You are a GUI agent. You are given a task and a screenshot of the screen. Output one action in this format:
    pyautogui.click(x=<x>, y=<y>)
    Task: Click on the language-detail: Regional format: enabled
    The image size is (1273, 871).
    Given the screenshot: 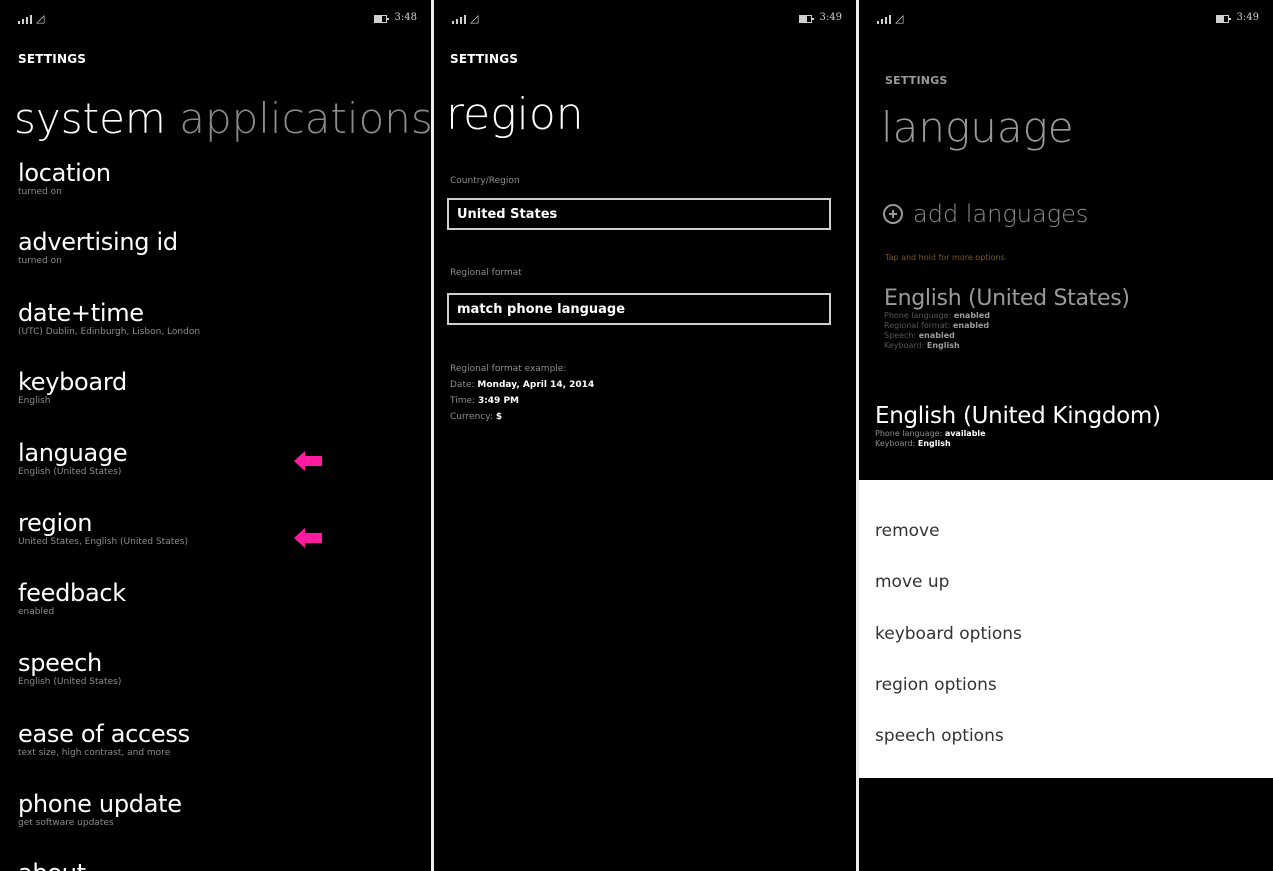 What is the action you would take?
    pyautogui.click(x=937, y=325)
    